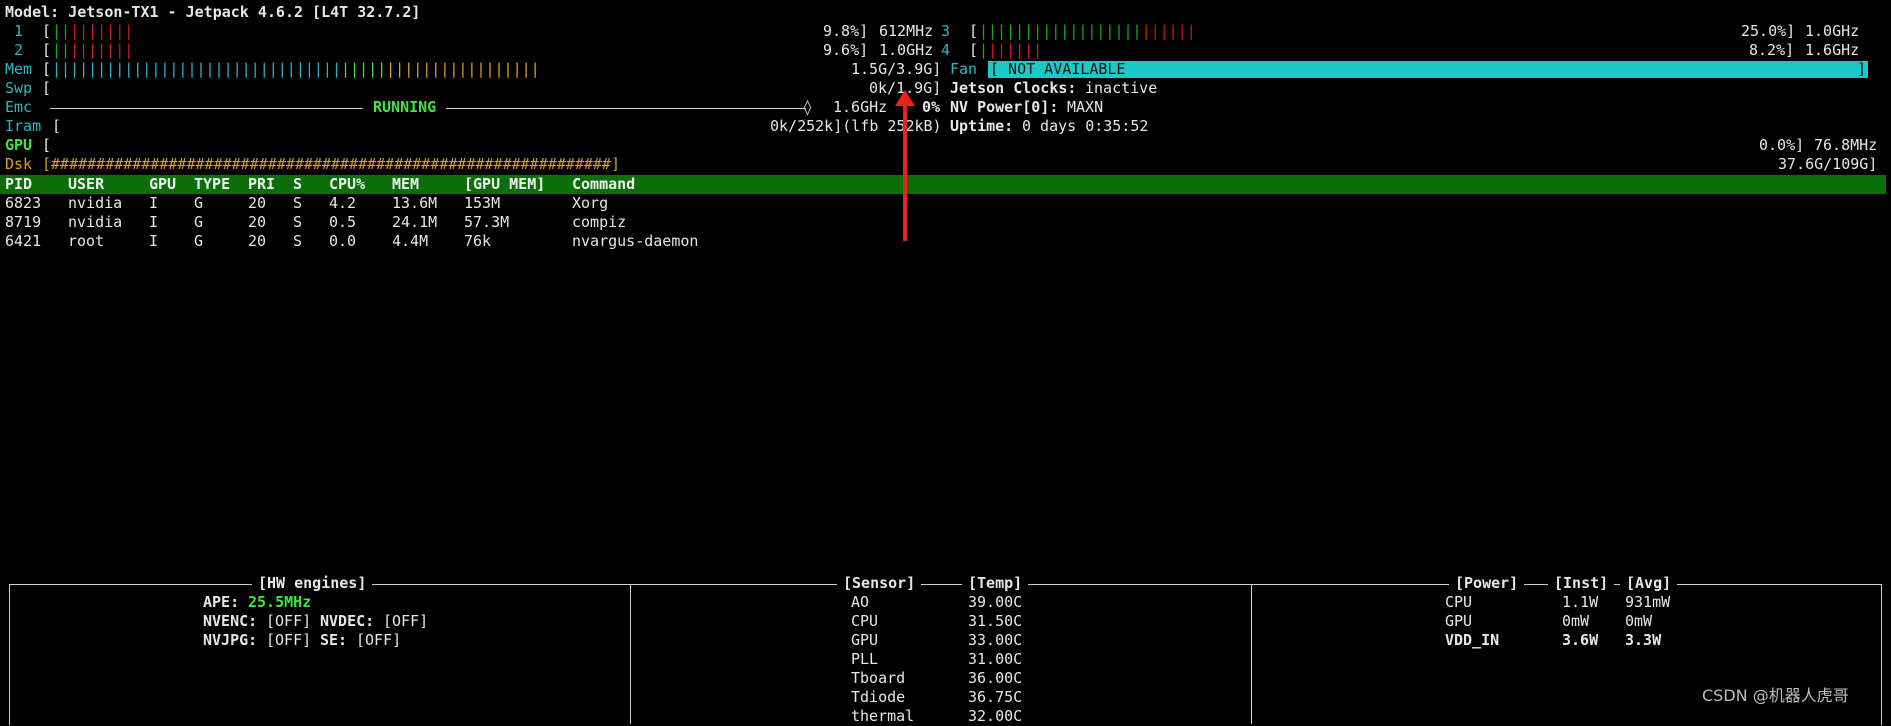  Describe the element at coordinates (23, 222) in the screenshot. I see `cell-pid: 8719` at that location.